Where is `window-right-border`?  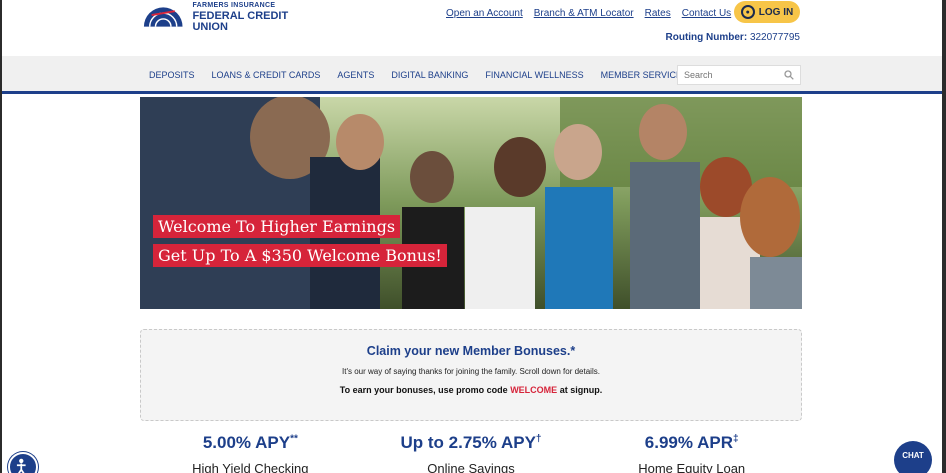
window-right-border is located at coordinates (944, 236).